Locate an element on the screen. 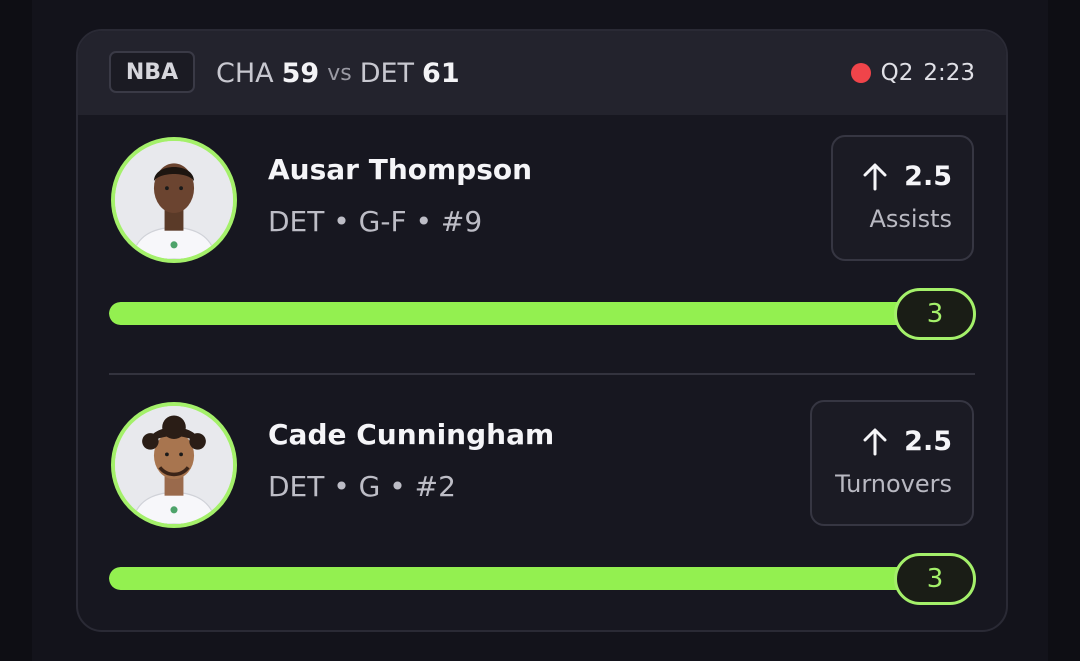 This screenshot has height=661, width=1080. player-name: Cade Cunningham is located at coordinates (411, 434).